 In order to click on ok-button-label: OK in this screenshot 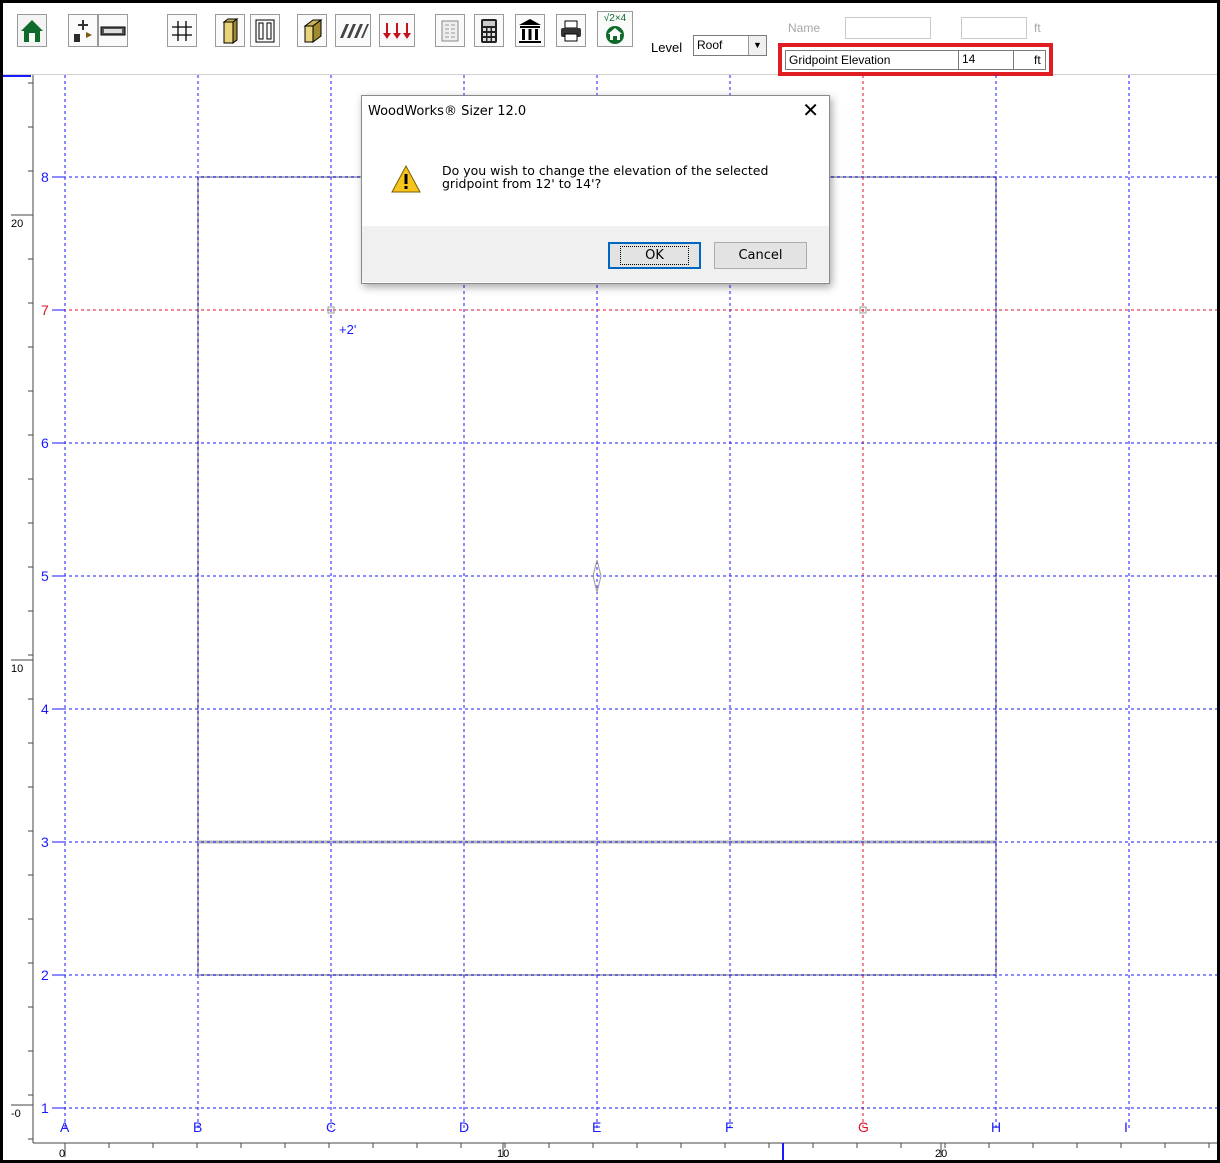, I will do `click(654, 255)`.